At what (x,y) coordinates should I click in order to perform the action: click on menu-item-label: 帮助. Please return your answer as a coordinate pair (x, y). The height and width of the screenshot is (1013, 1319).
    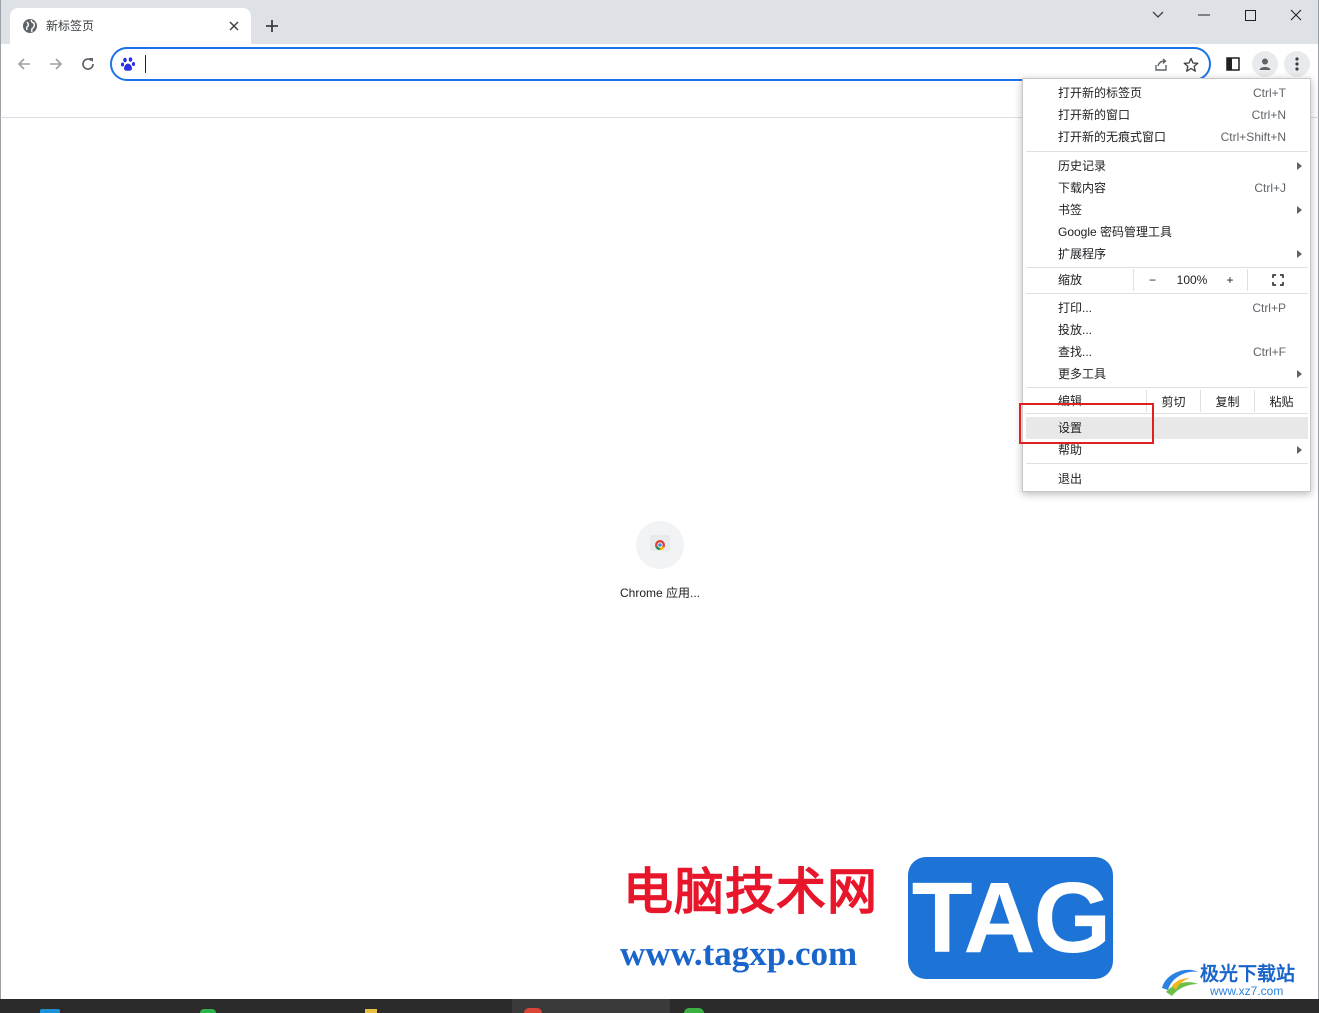
    Looking at the image, I should click on (1070, 450).